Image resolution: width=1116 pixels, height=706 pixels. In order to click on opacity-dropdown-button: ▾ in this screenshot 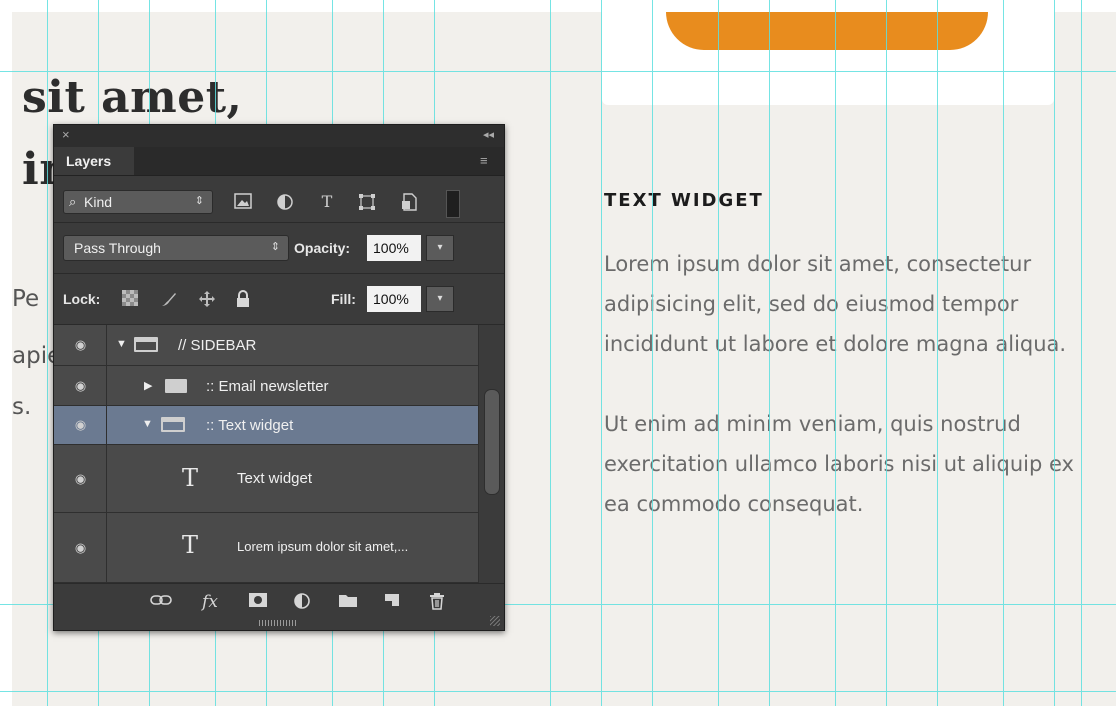, I will do `click(440, 248)`.